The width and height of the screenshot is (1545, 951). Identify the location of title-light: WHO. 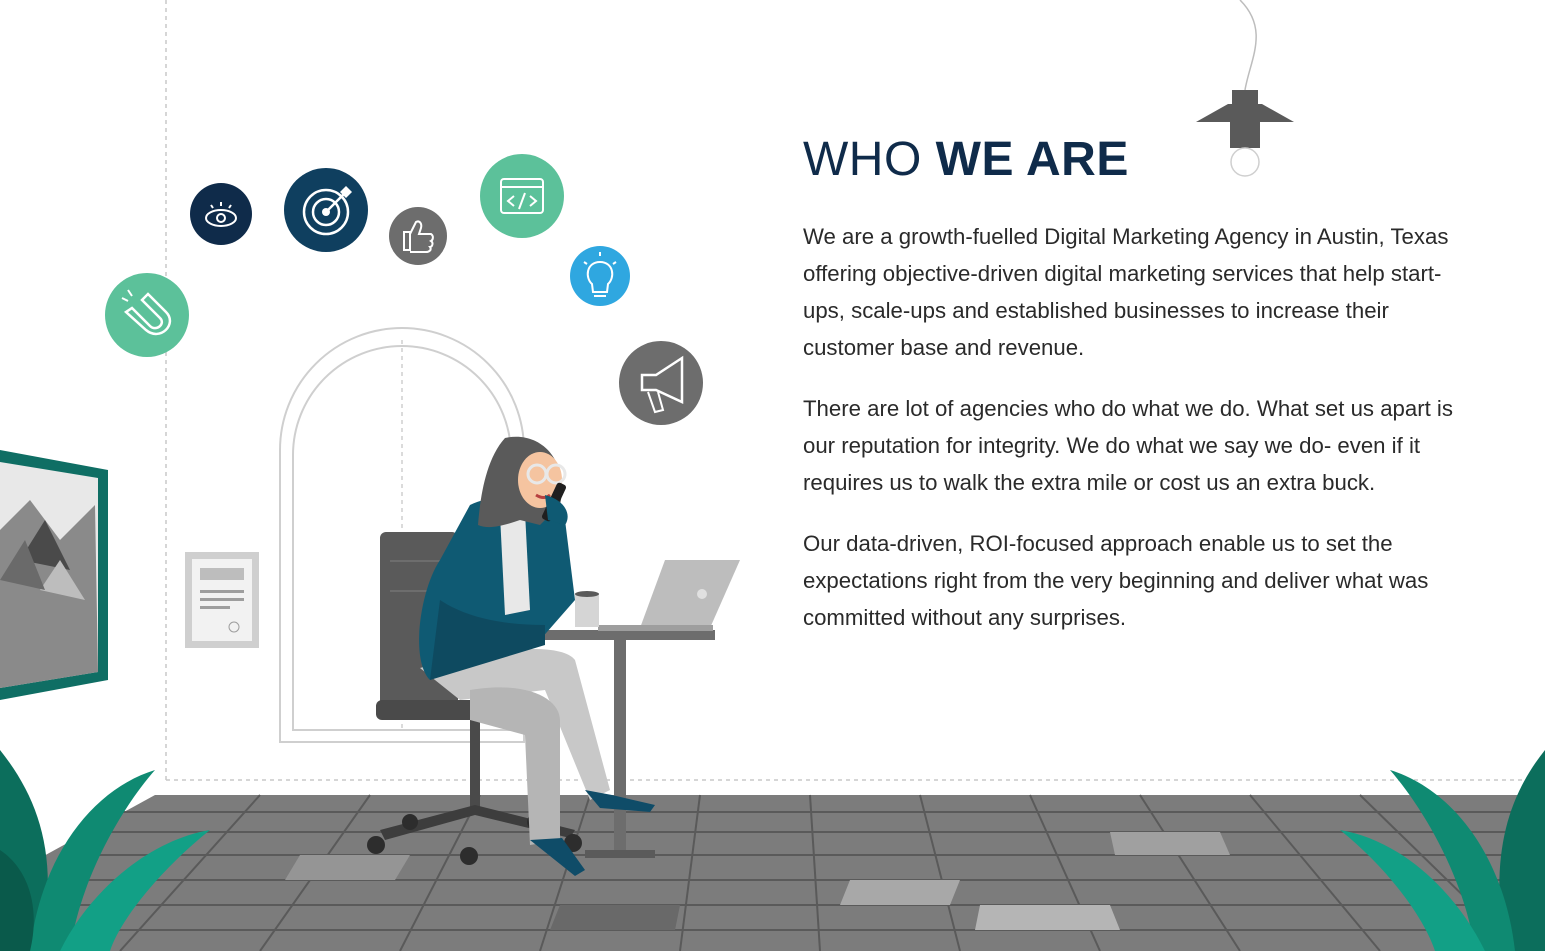
(869, 159).